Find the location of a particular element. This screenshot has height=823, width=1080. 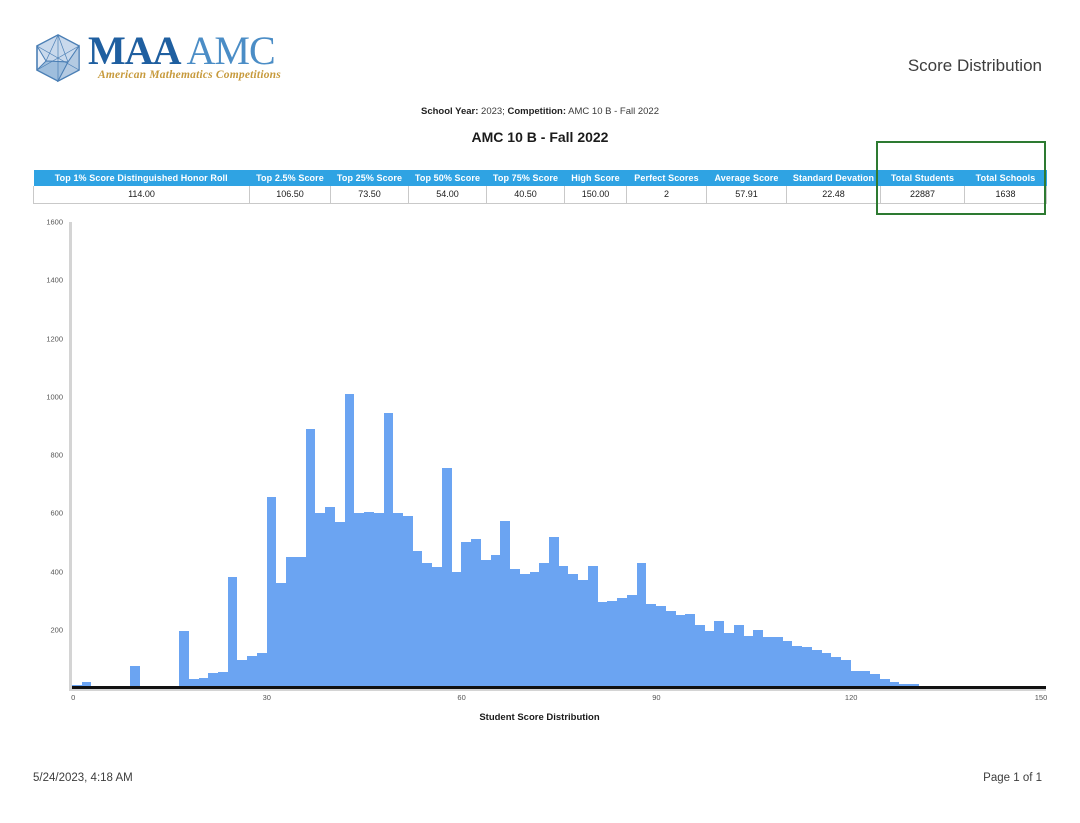

y-axis-tick-label: 1400 is located at coordinates (54, 280).